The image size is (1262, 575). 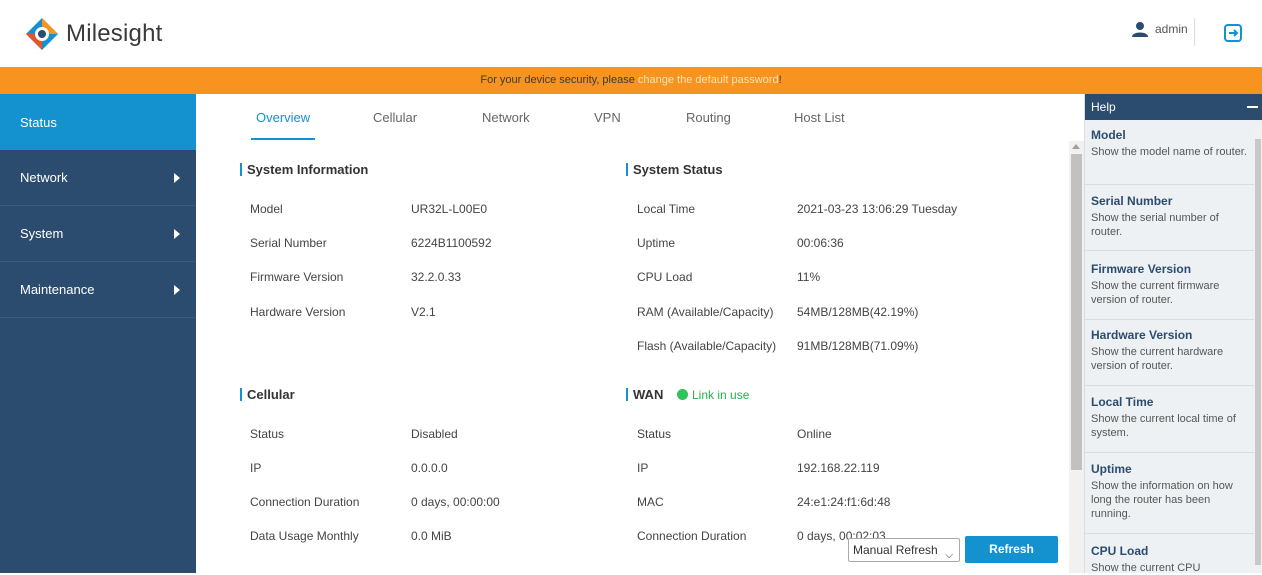 I want to click on help-item-desc: Show the model name of router., so click(x=1169, y=152).